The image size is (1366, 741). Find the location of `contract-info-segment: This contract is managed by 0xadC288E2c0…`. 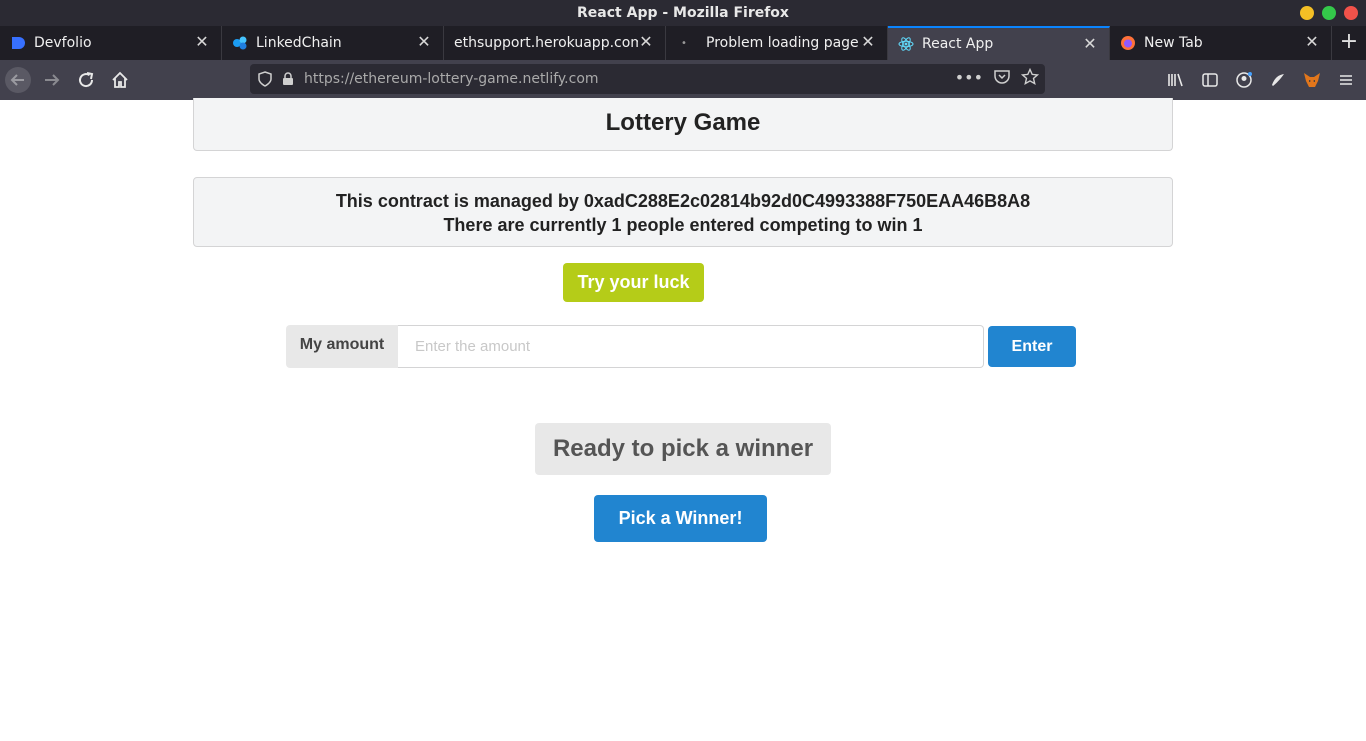

contract-info-segment: This contract is managed by 0xadC288E2c0… is located at coordinates (683, 212).